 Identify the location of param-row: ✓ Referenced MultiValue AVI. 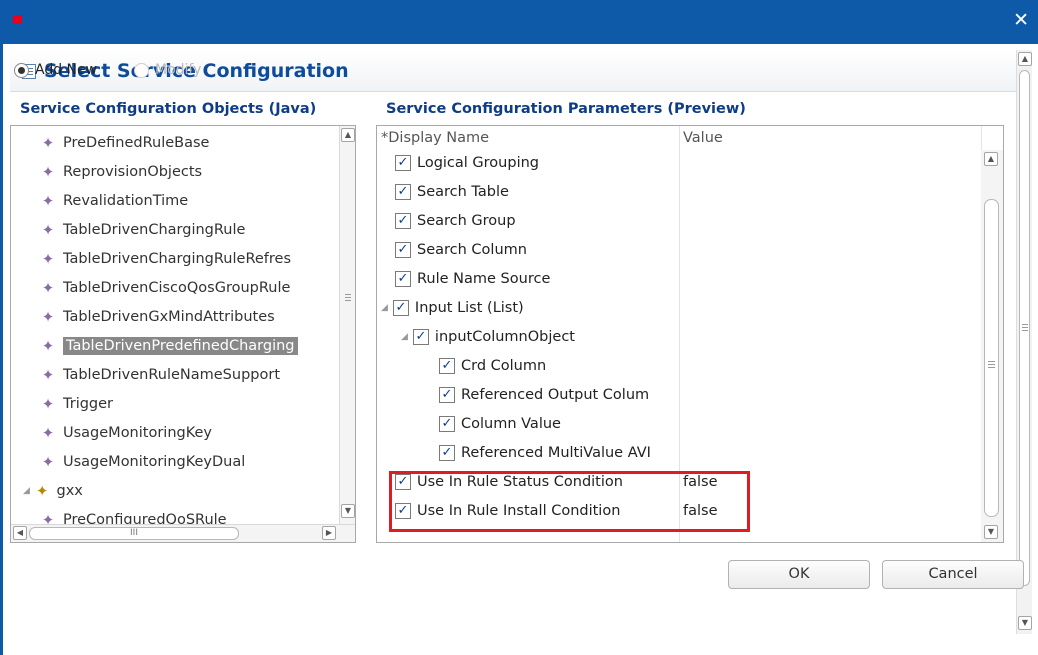
(679, 452).